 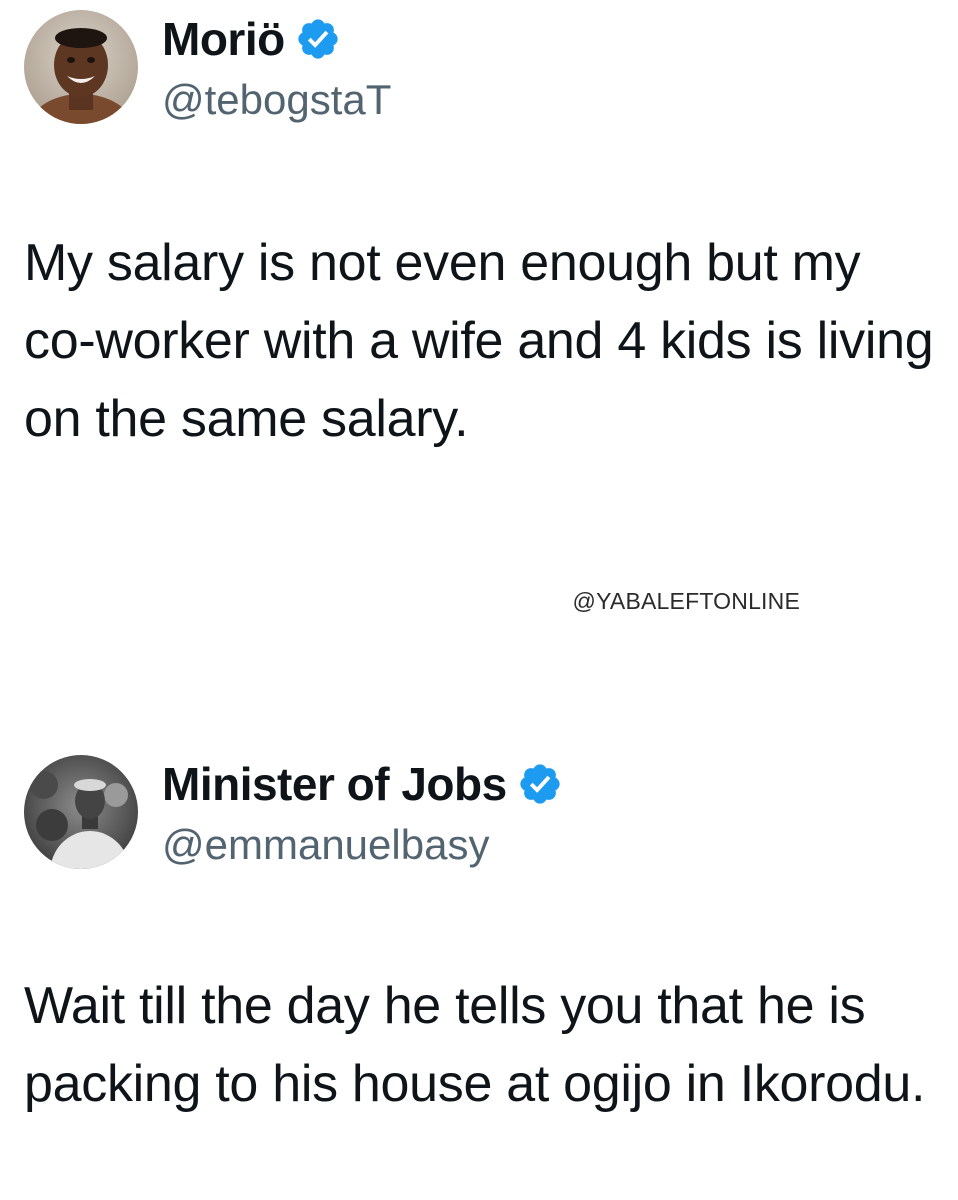 What do you see at coordinates (479, 70) in the screenshot?
I see `tweet-header: Moriö @tebogstaT` at bounding box center [479, 70].